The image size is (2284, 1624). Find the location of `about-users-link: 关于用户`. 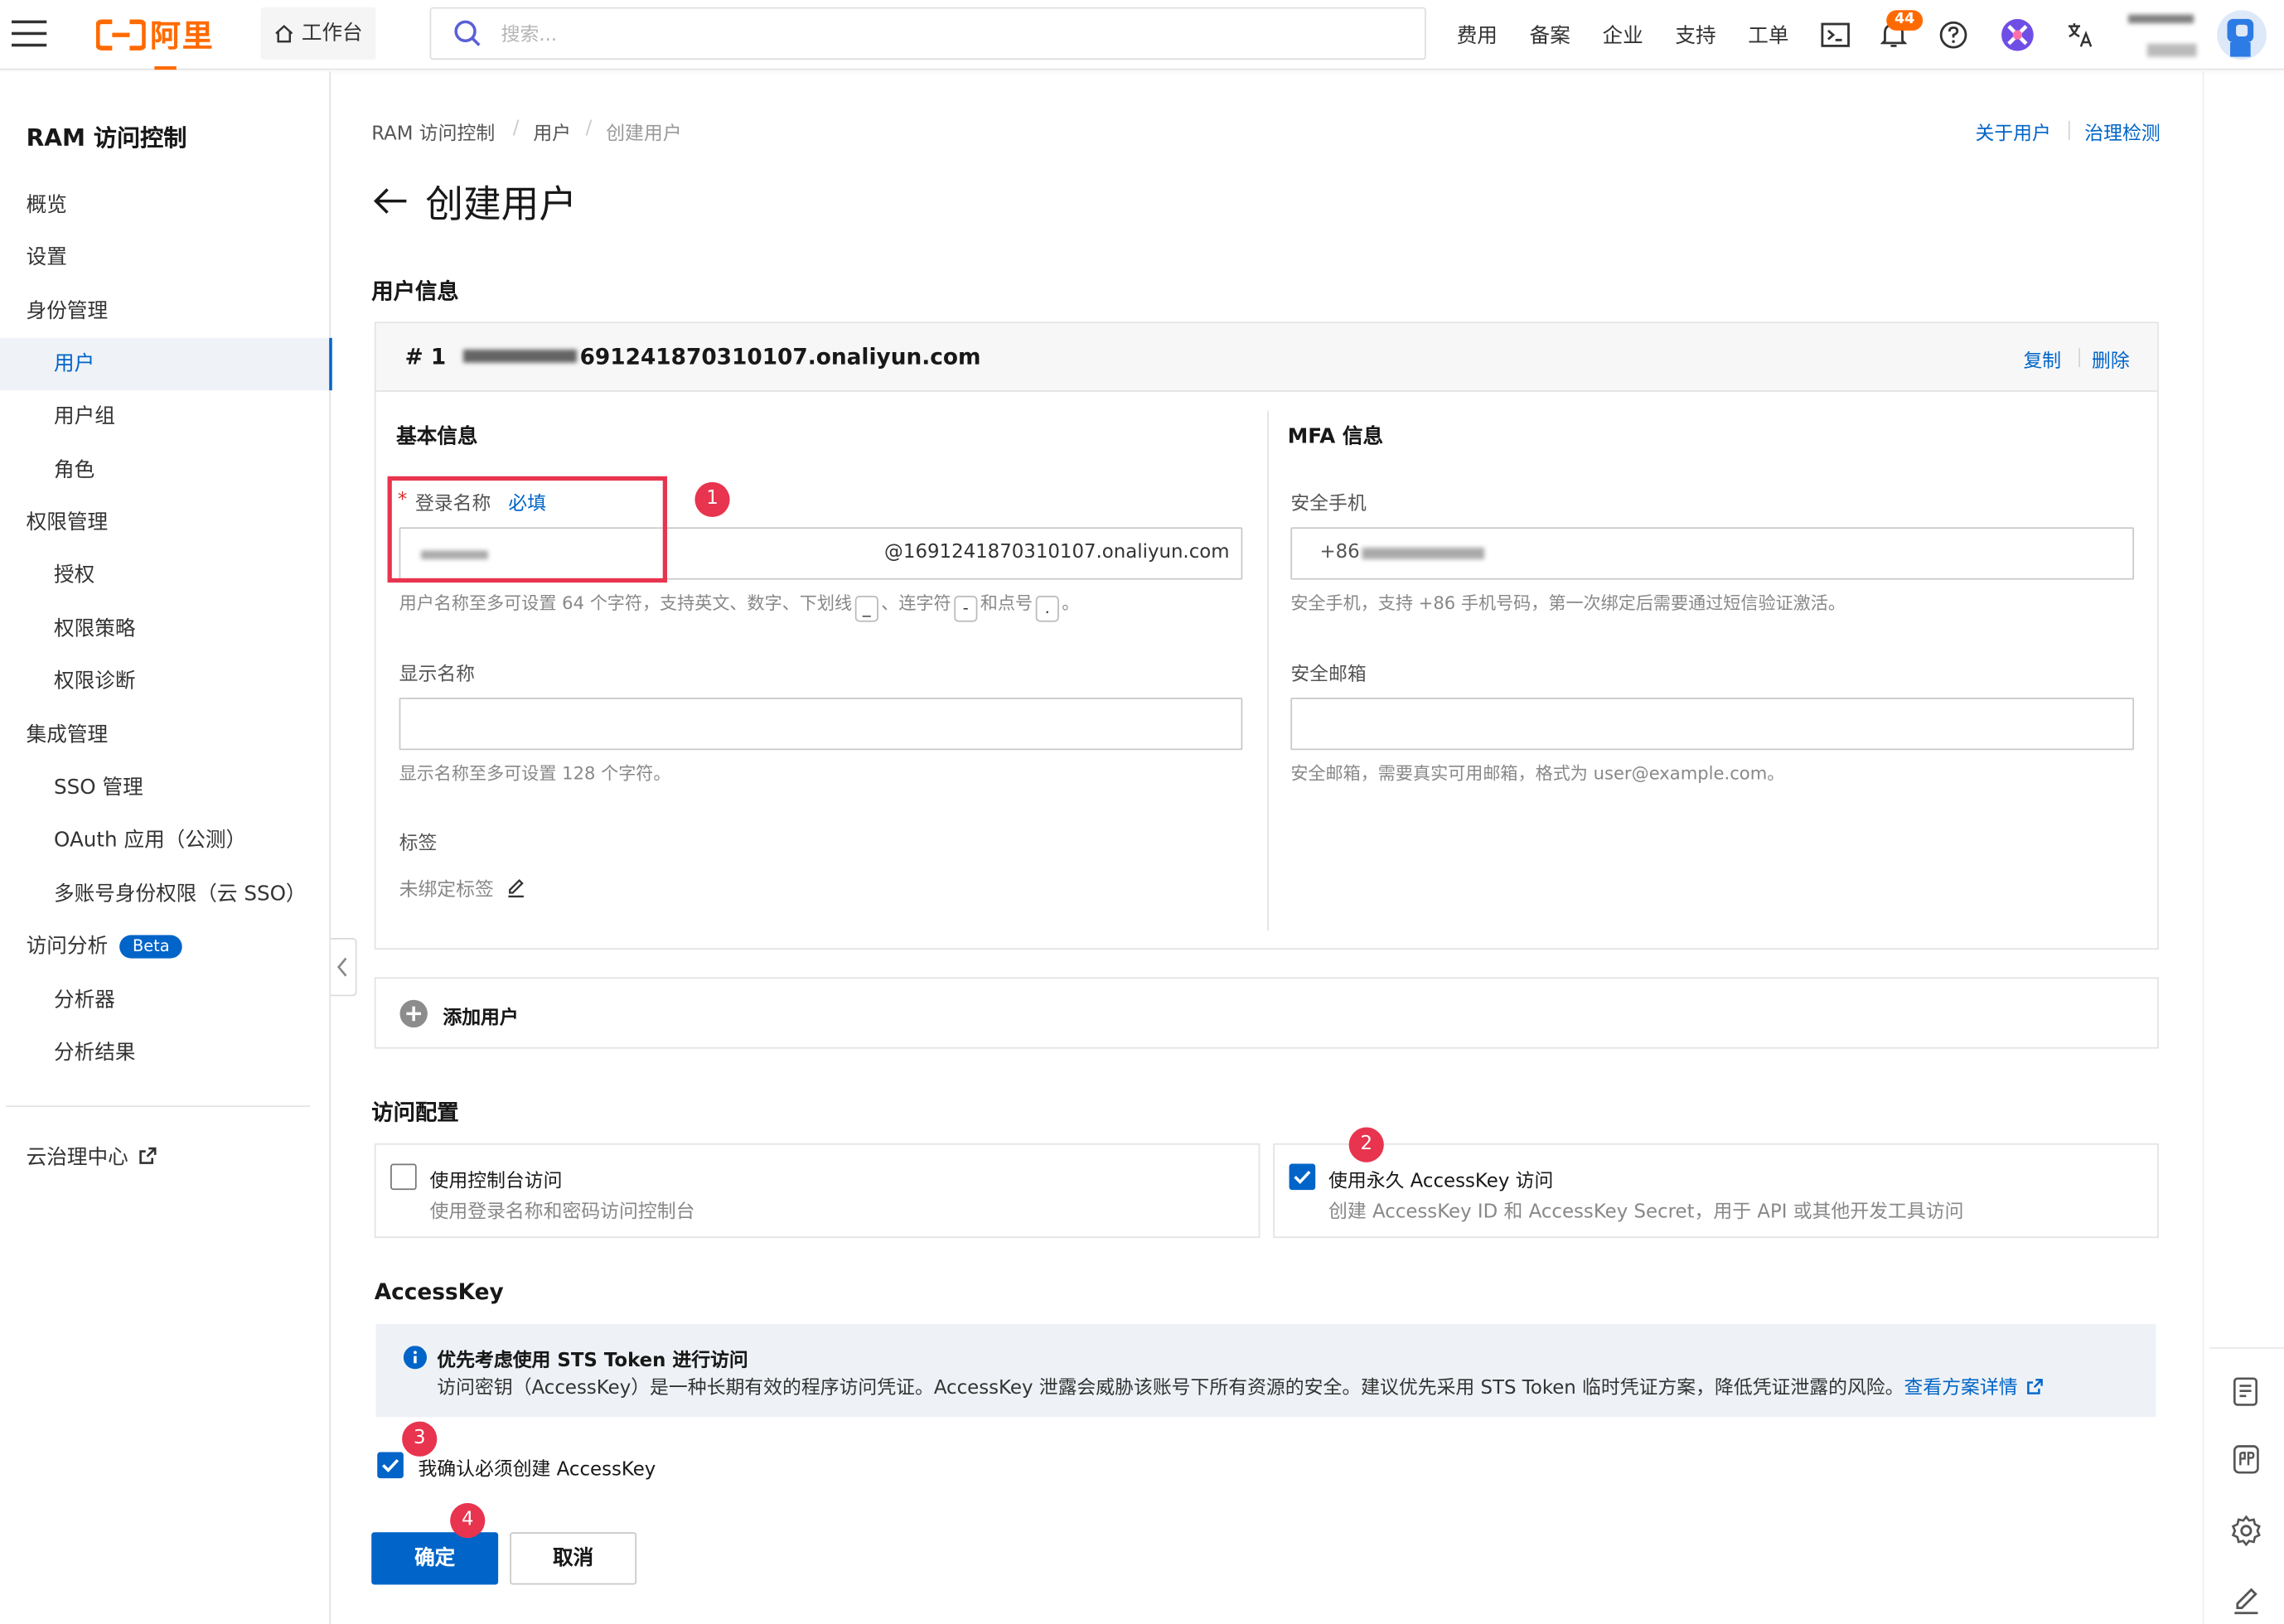

about-users-link: 关于用户 is located at coordinates (2012, 131).